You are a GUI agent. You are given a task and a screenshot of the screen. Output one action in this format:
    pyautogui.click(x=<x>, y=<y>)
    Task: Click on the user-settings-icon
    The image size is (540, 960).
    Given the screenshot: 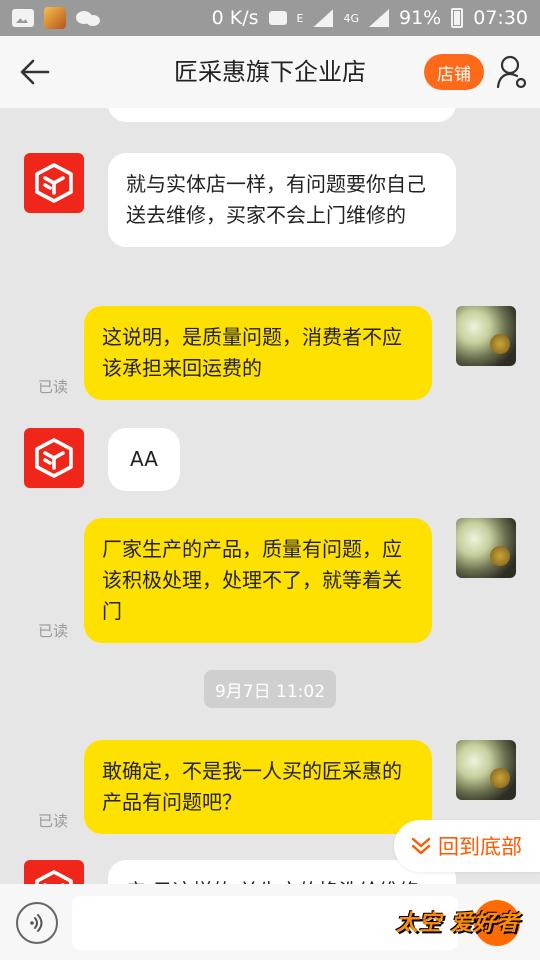 What is the action you would take?
    pyautogui.click(x=511, y=72)
    